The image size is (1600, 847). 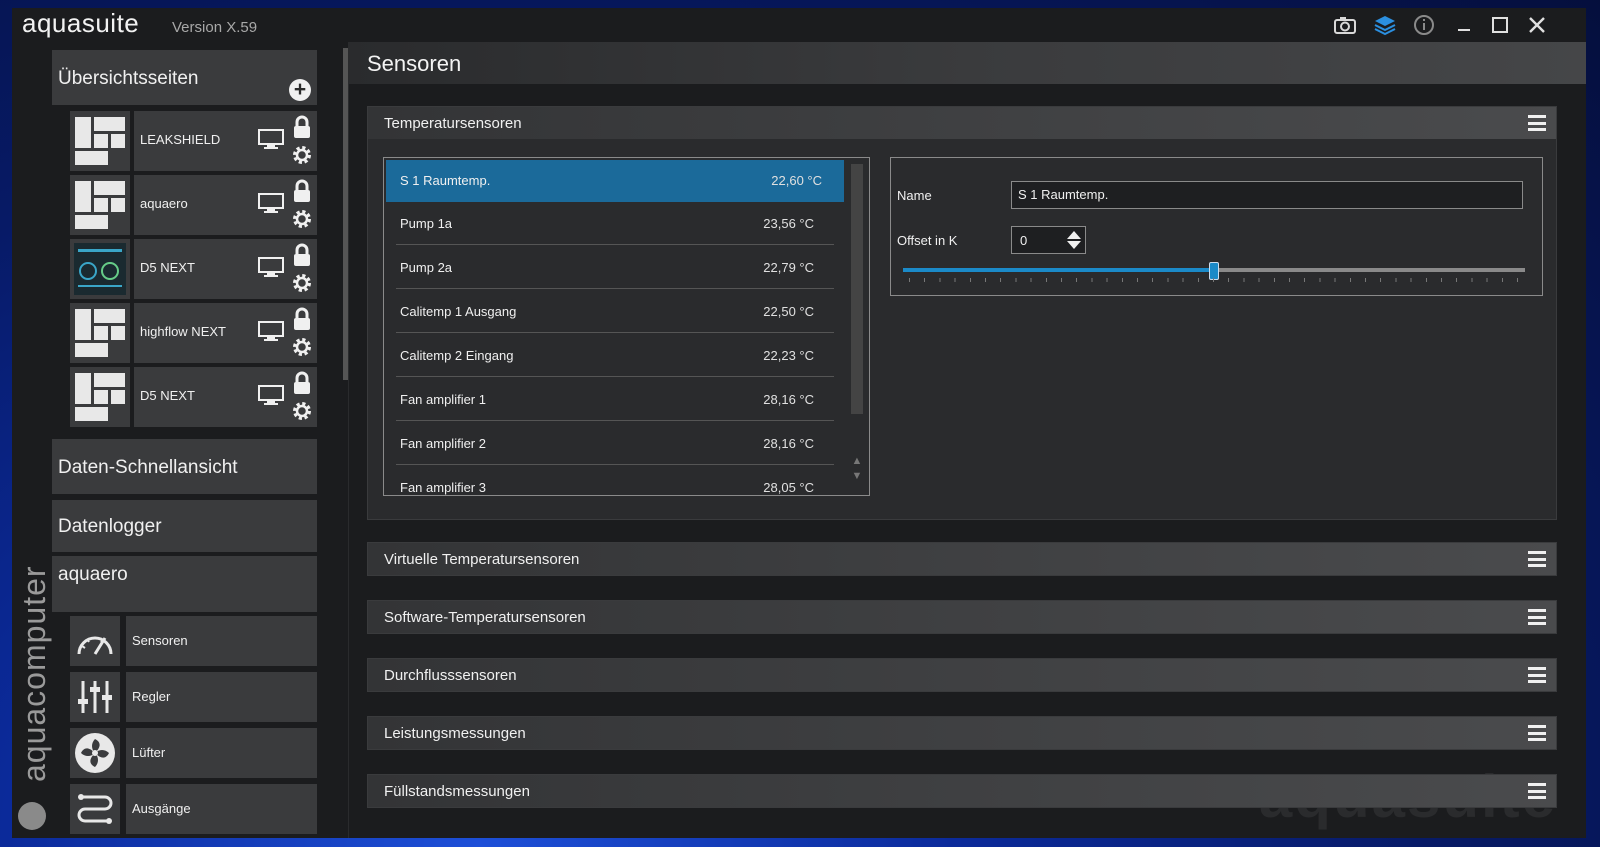 What do you see at coordinates (615, 312) in the screenshot?
I see `list-item: Calitemp 1 Ausgang 22,50 °C` at bounding box center [615, 312].